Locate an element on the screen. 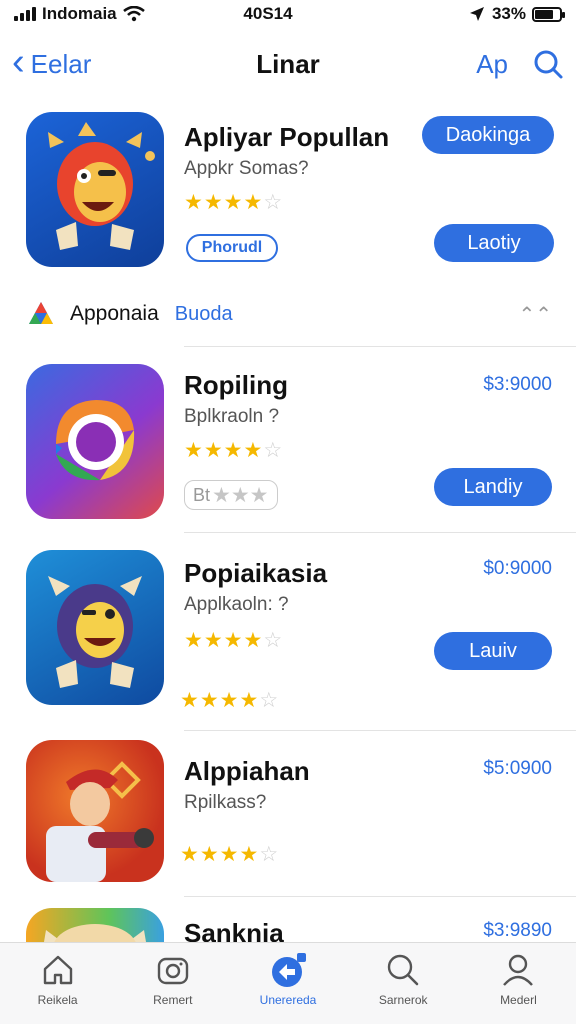  app-icon-alppiahan is located at coordinates (95, 811).